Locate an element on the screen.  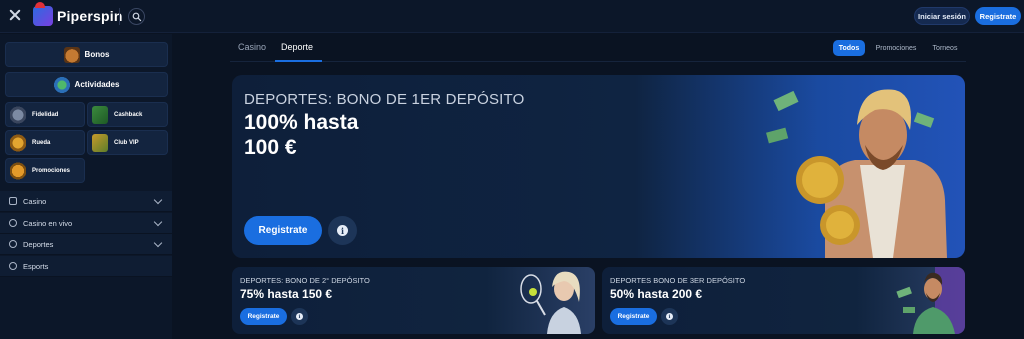
hero-title-line1: 100% hasta is located at coordinates (301, 122).